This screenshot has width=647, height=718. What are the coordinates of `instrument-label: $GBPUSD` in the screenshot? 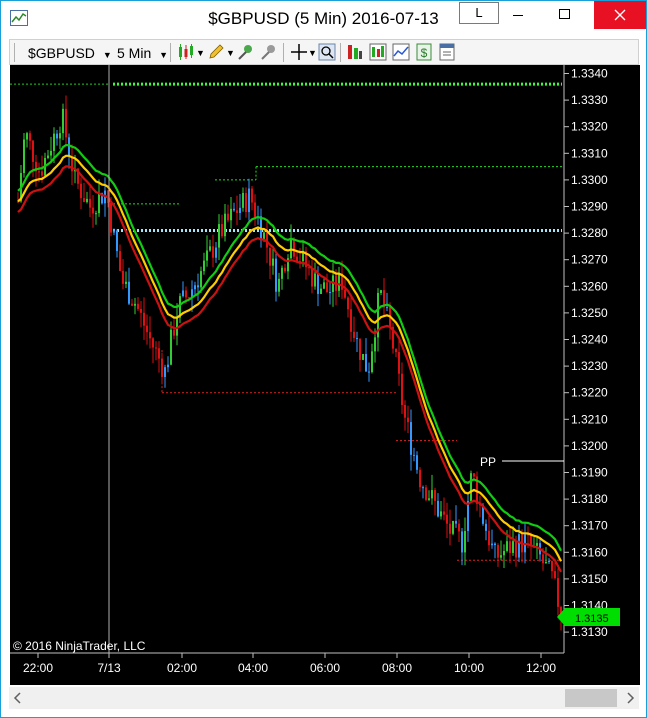 It's located at (61, 53).